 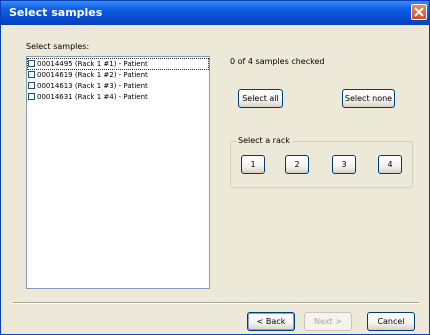 I want to click on sample-item: 00014619 (Rack 1 #2) - Patient, so click(x=118, y=75).